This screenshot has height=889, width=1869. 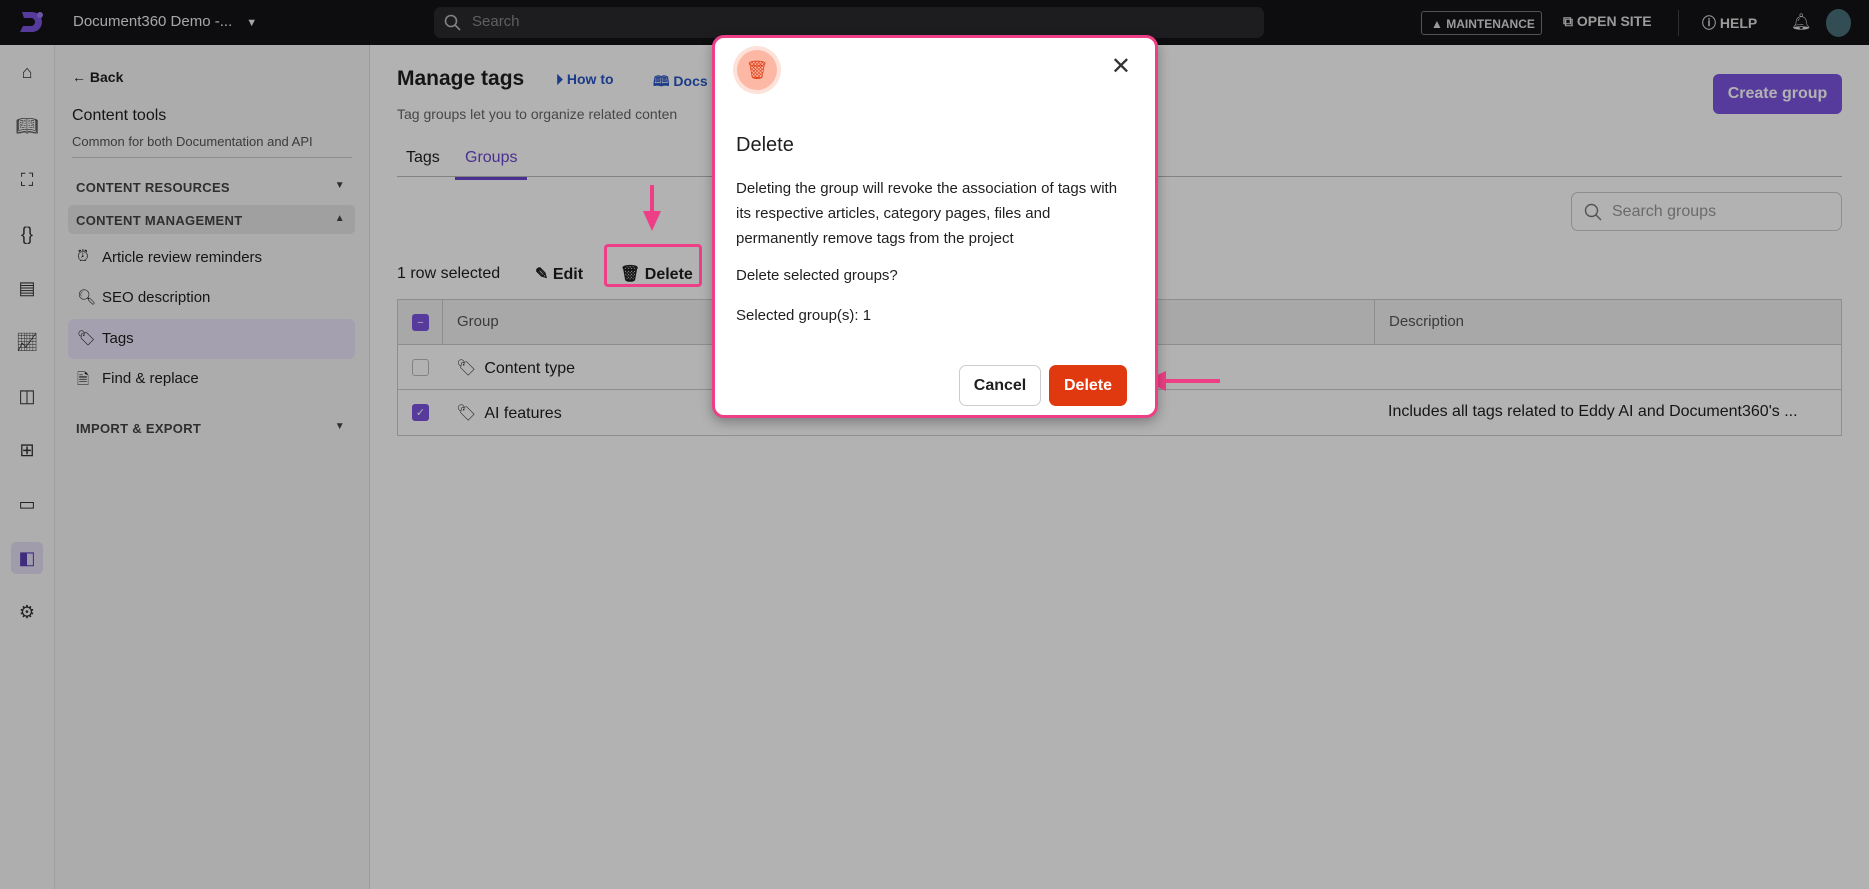 I want to click on cancel-button: Cancel, so click(x=1000, y=385).